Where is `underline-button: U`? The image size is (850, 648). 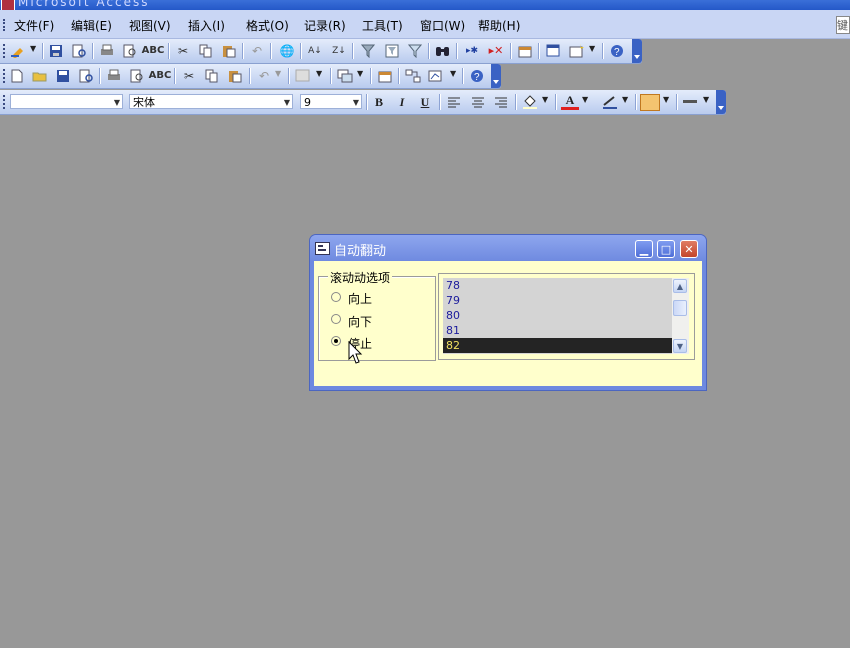 underline-button: U is located at coordinates (425, 102).